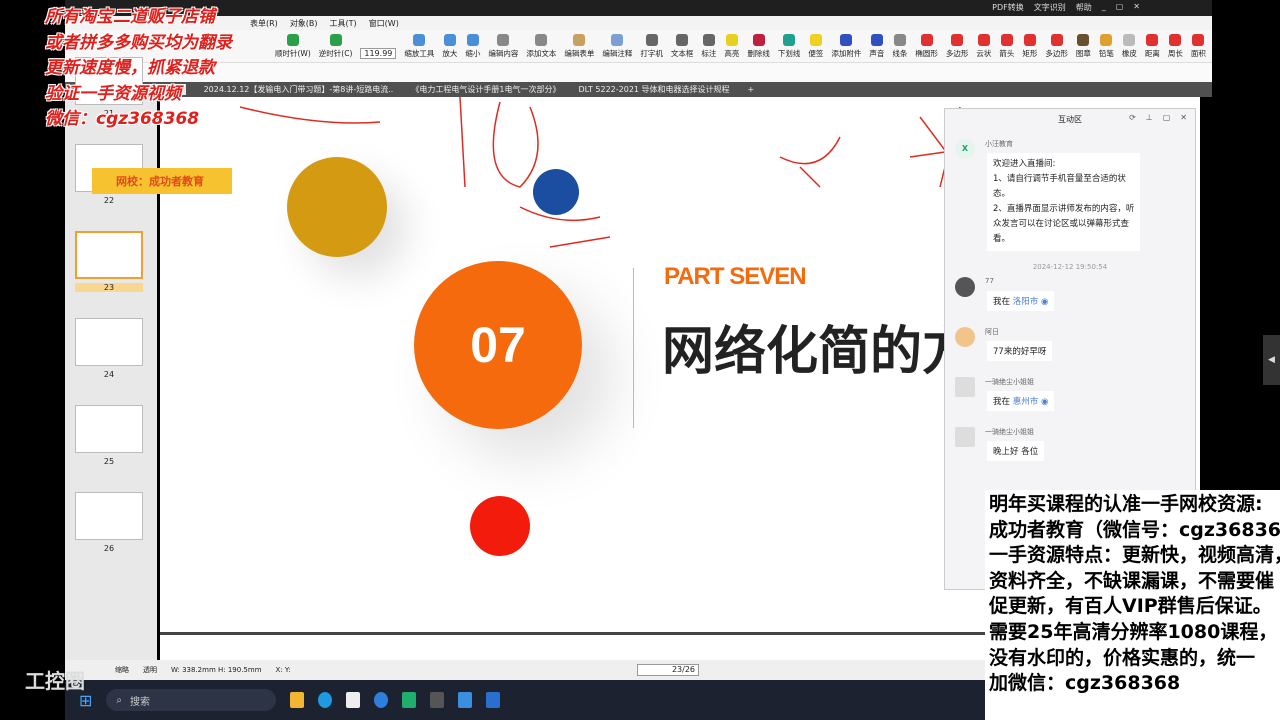  Describe the element at coordinates (638, 8) in the screenshot. I see `title-bar: PDF转换 文字识别 帮助 _ ▢ ✕` at that location.